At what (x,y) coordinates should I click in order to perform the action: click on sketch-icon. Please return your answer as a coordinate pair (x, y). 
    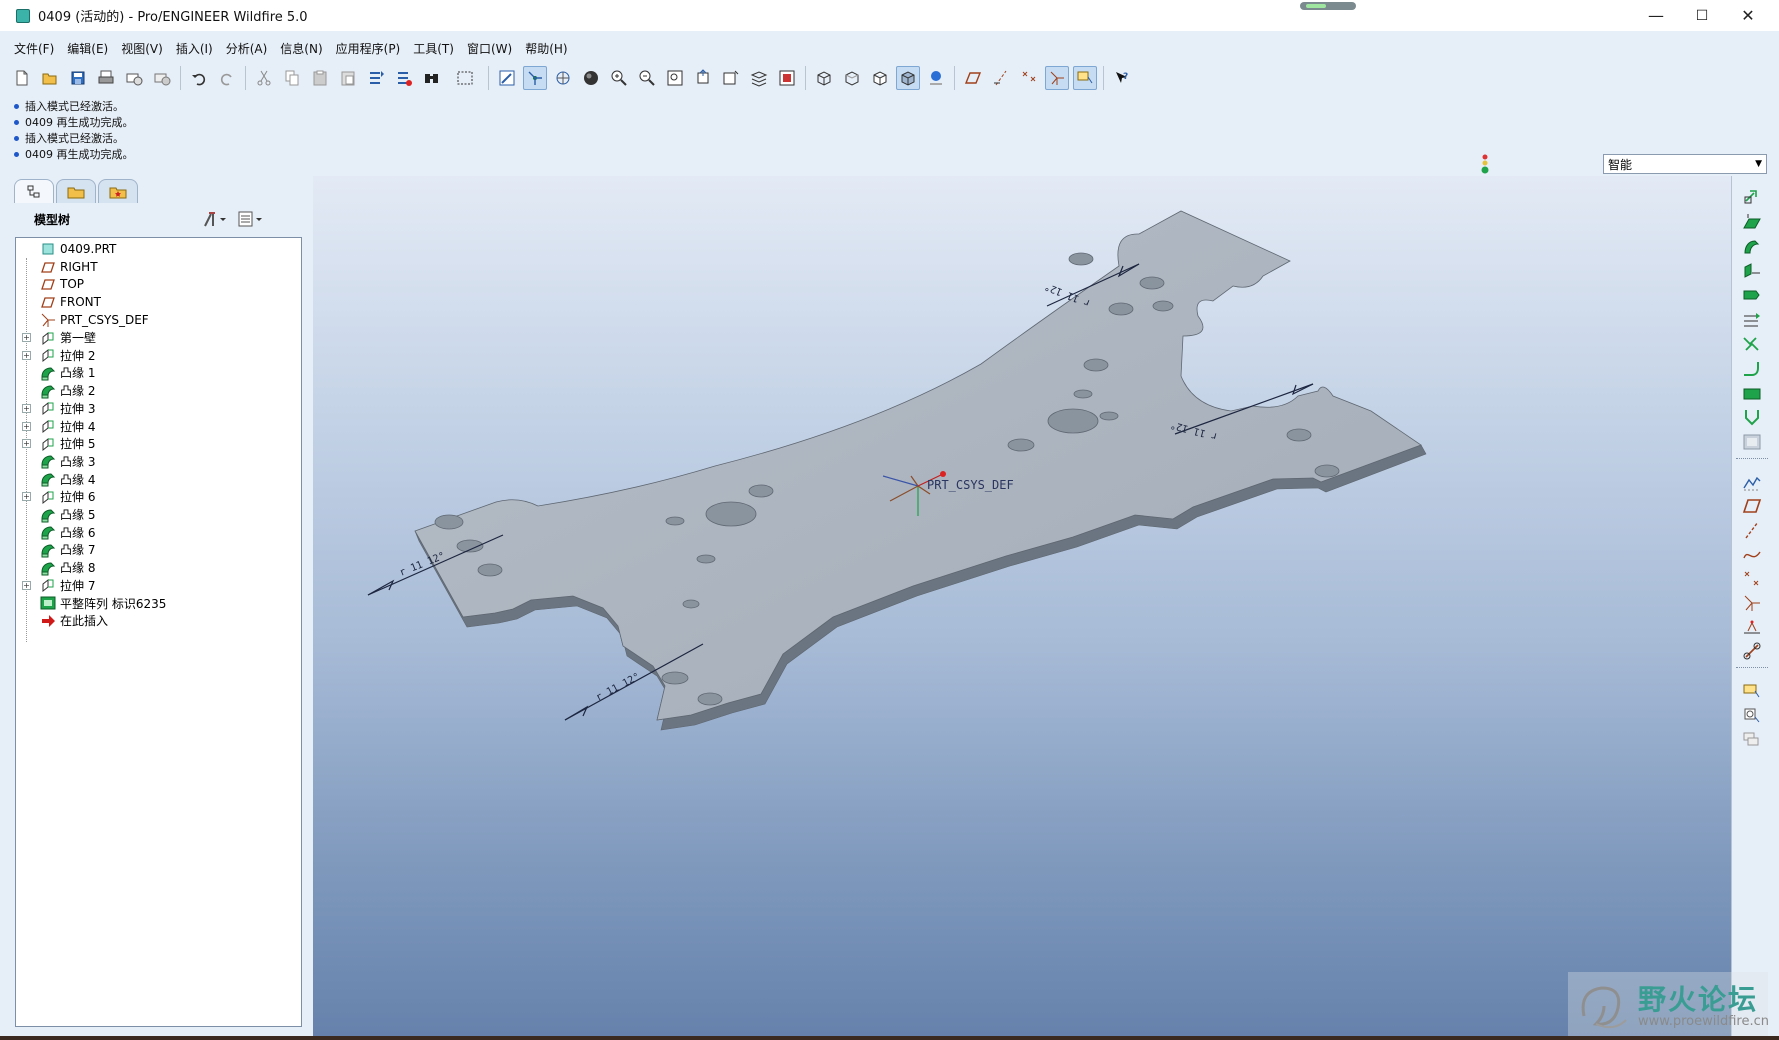
    Looking at the image, I should click on (1752, 482).